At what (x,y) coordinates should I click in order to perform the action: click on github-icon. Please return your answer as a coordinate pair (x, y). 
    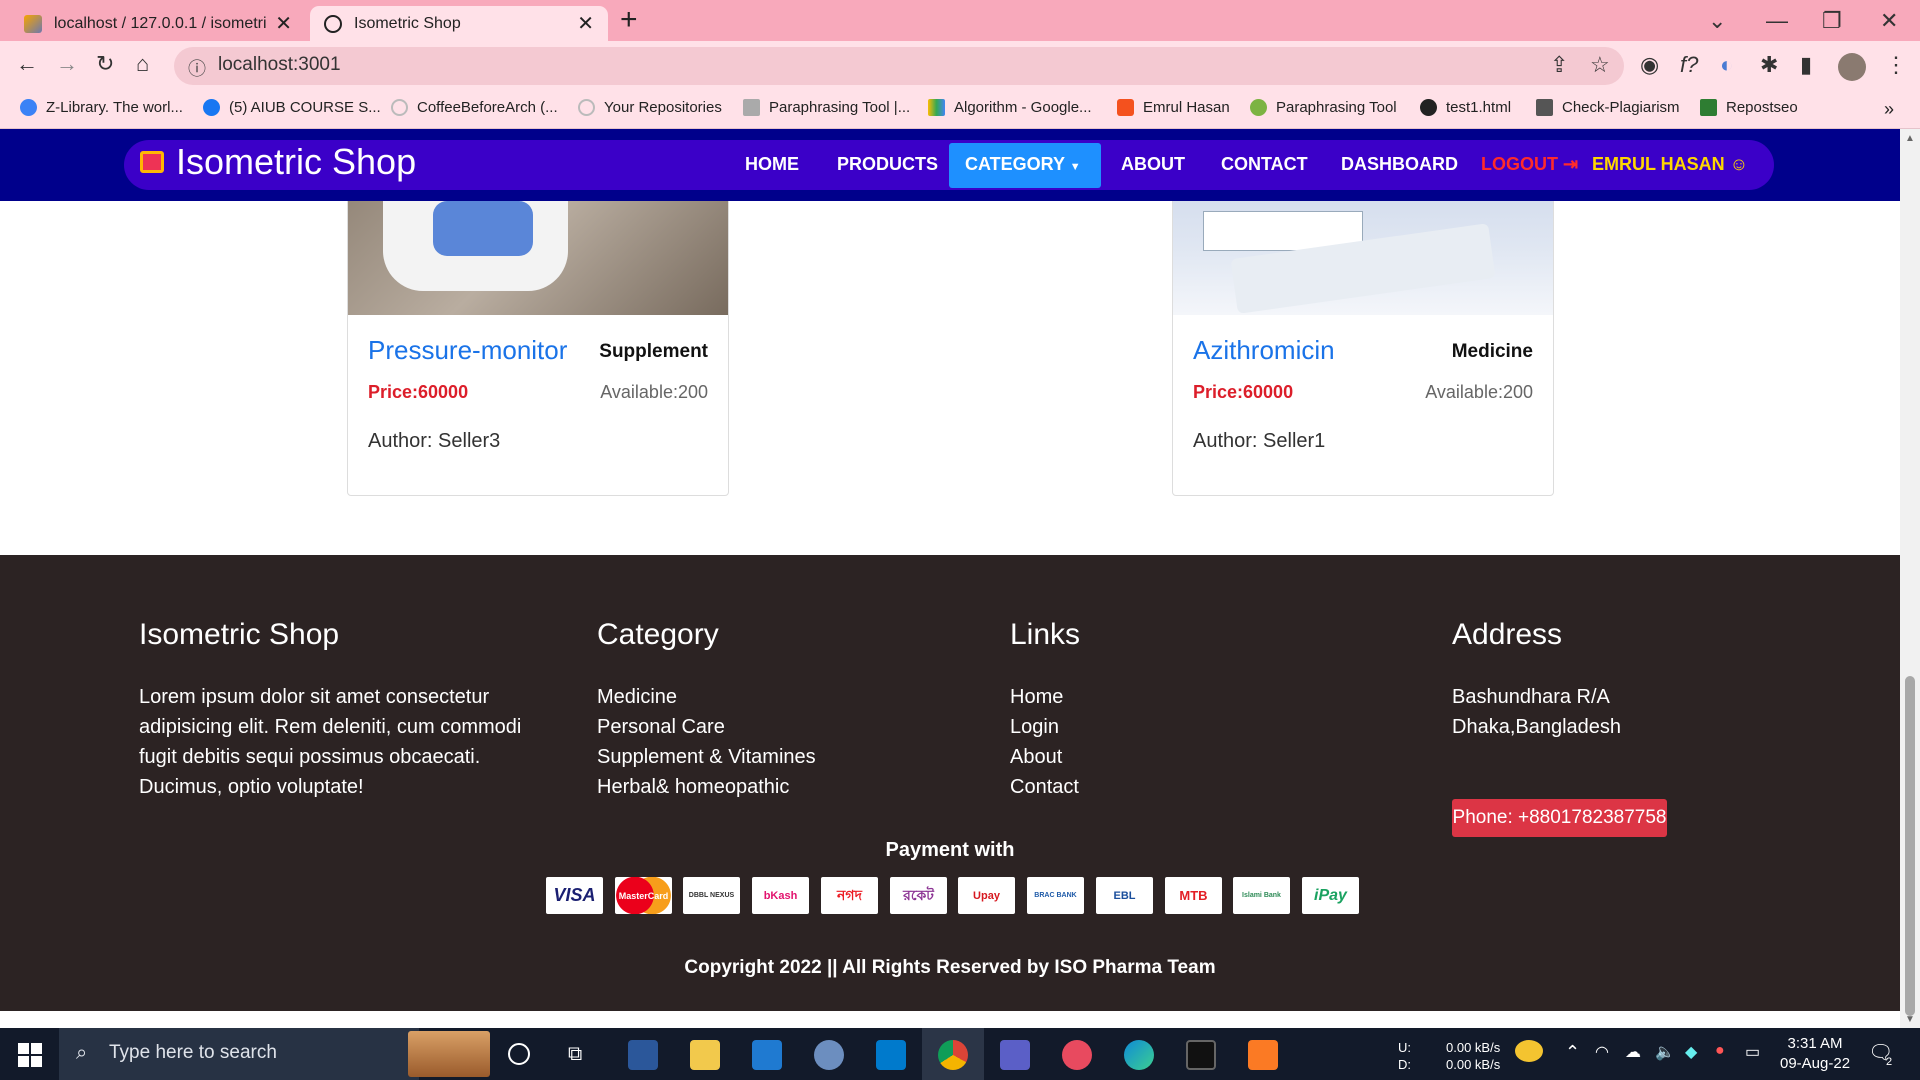
    Looking at the image, I should click on (399, 107).